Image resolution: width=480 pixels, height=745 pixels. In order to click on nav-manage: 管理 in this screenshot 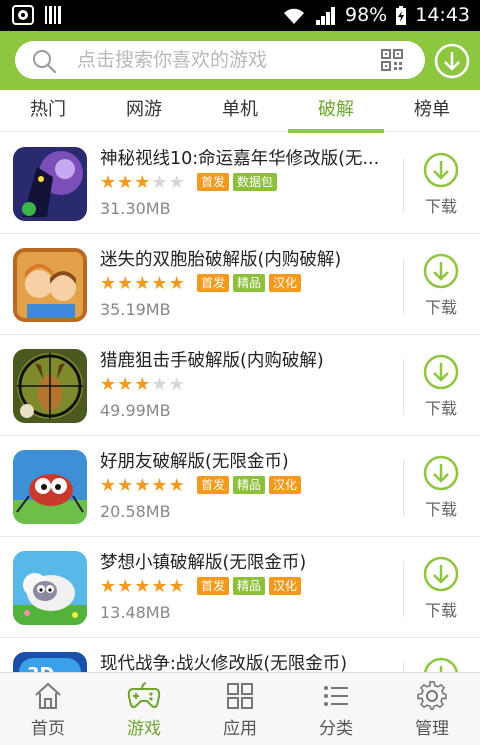, I will do `click(432, 709)`.